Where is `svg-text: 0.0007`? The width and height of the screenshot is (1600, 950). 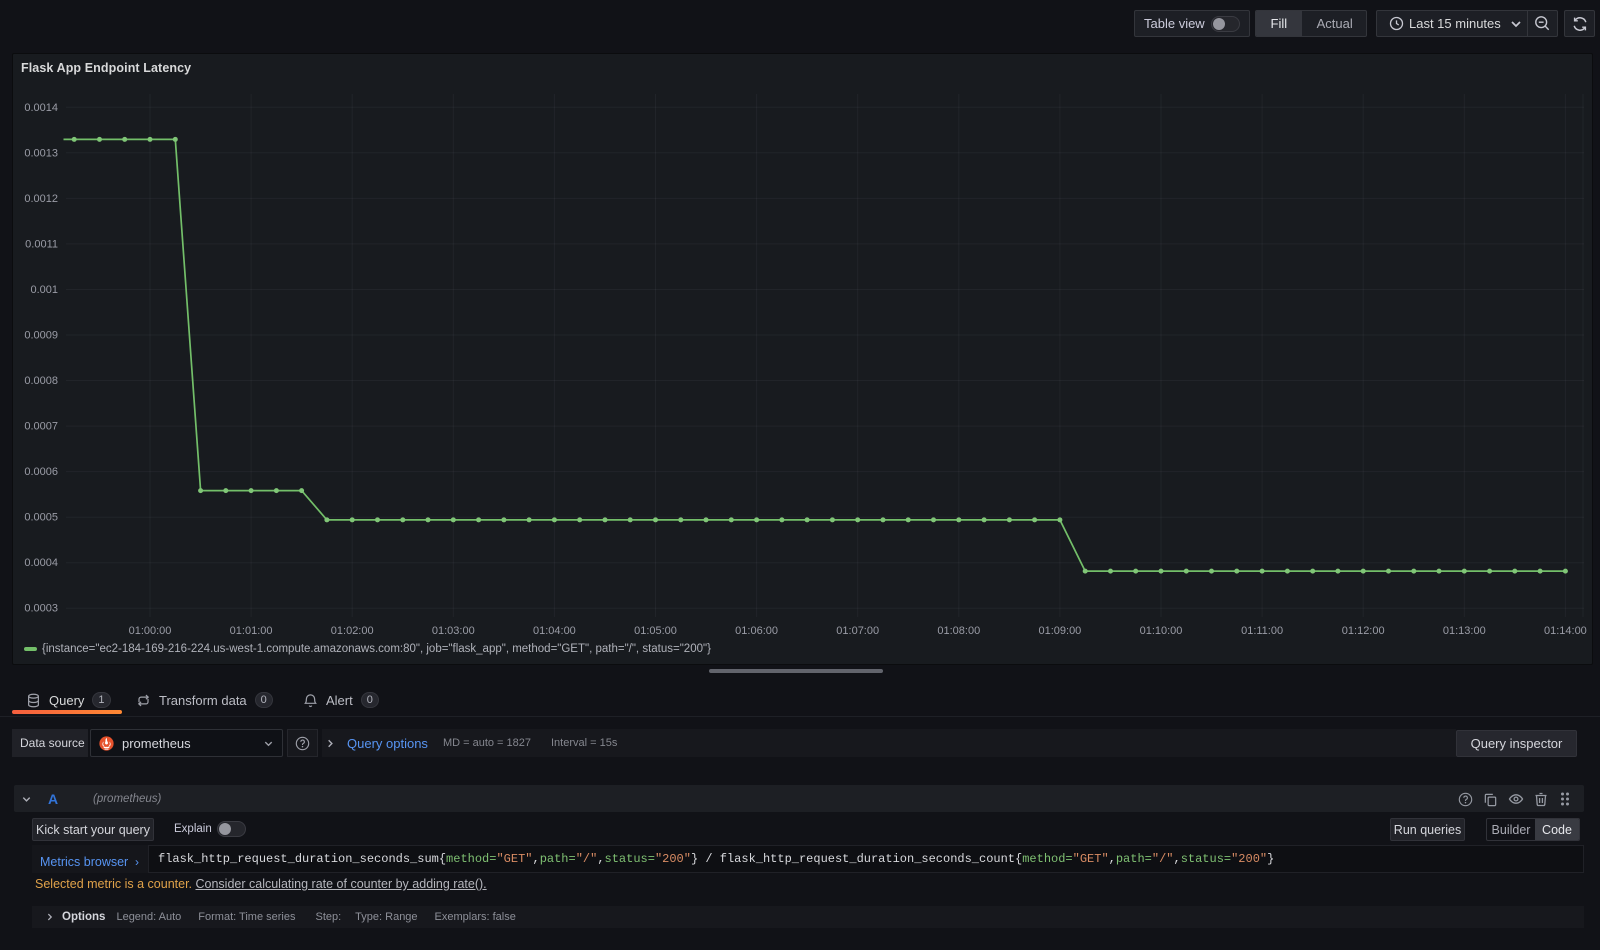 svg-text: 0.0007 is located at coordinates (41, 427).